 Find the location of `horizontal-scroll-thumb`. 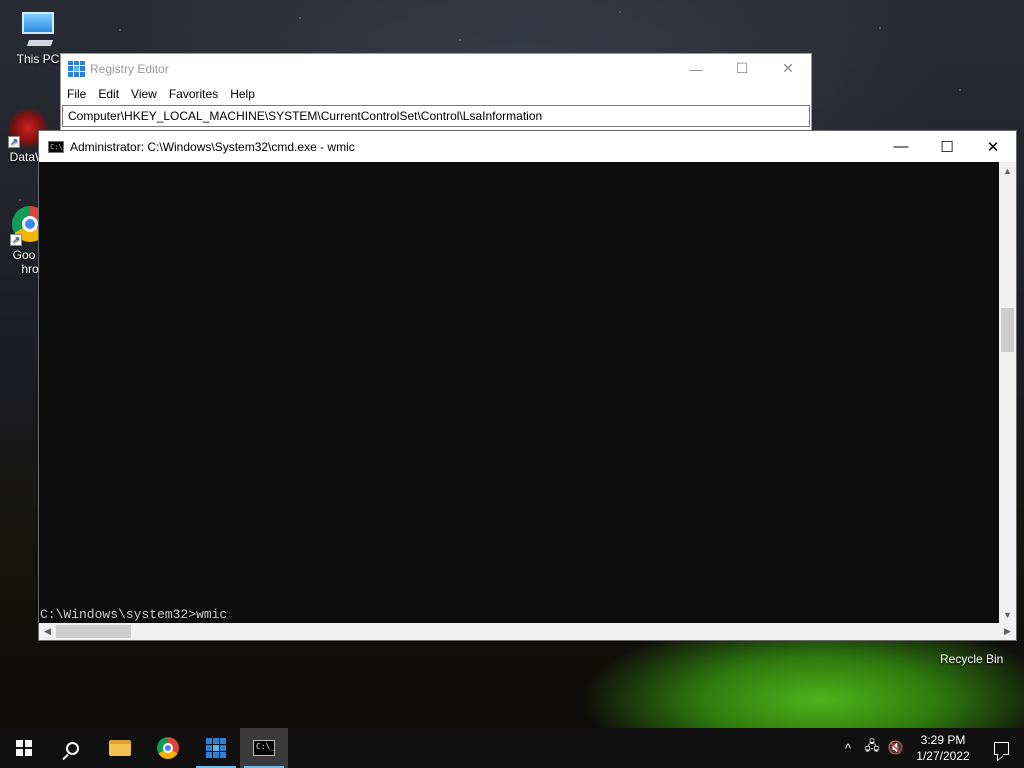

horizontal-scroll-thumb is located at coordinates (93, 631).